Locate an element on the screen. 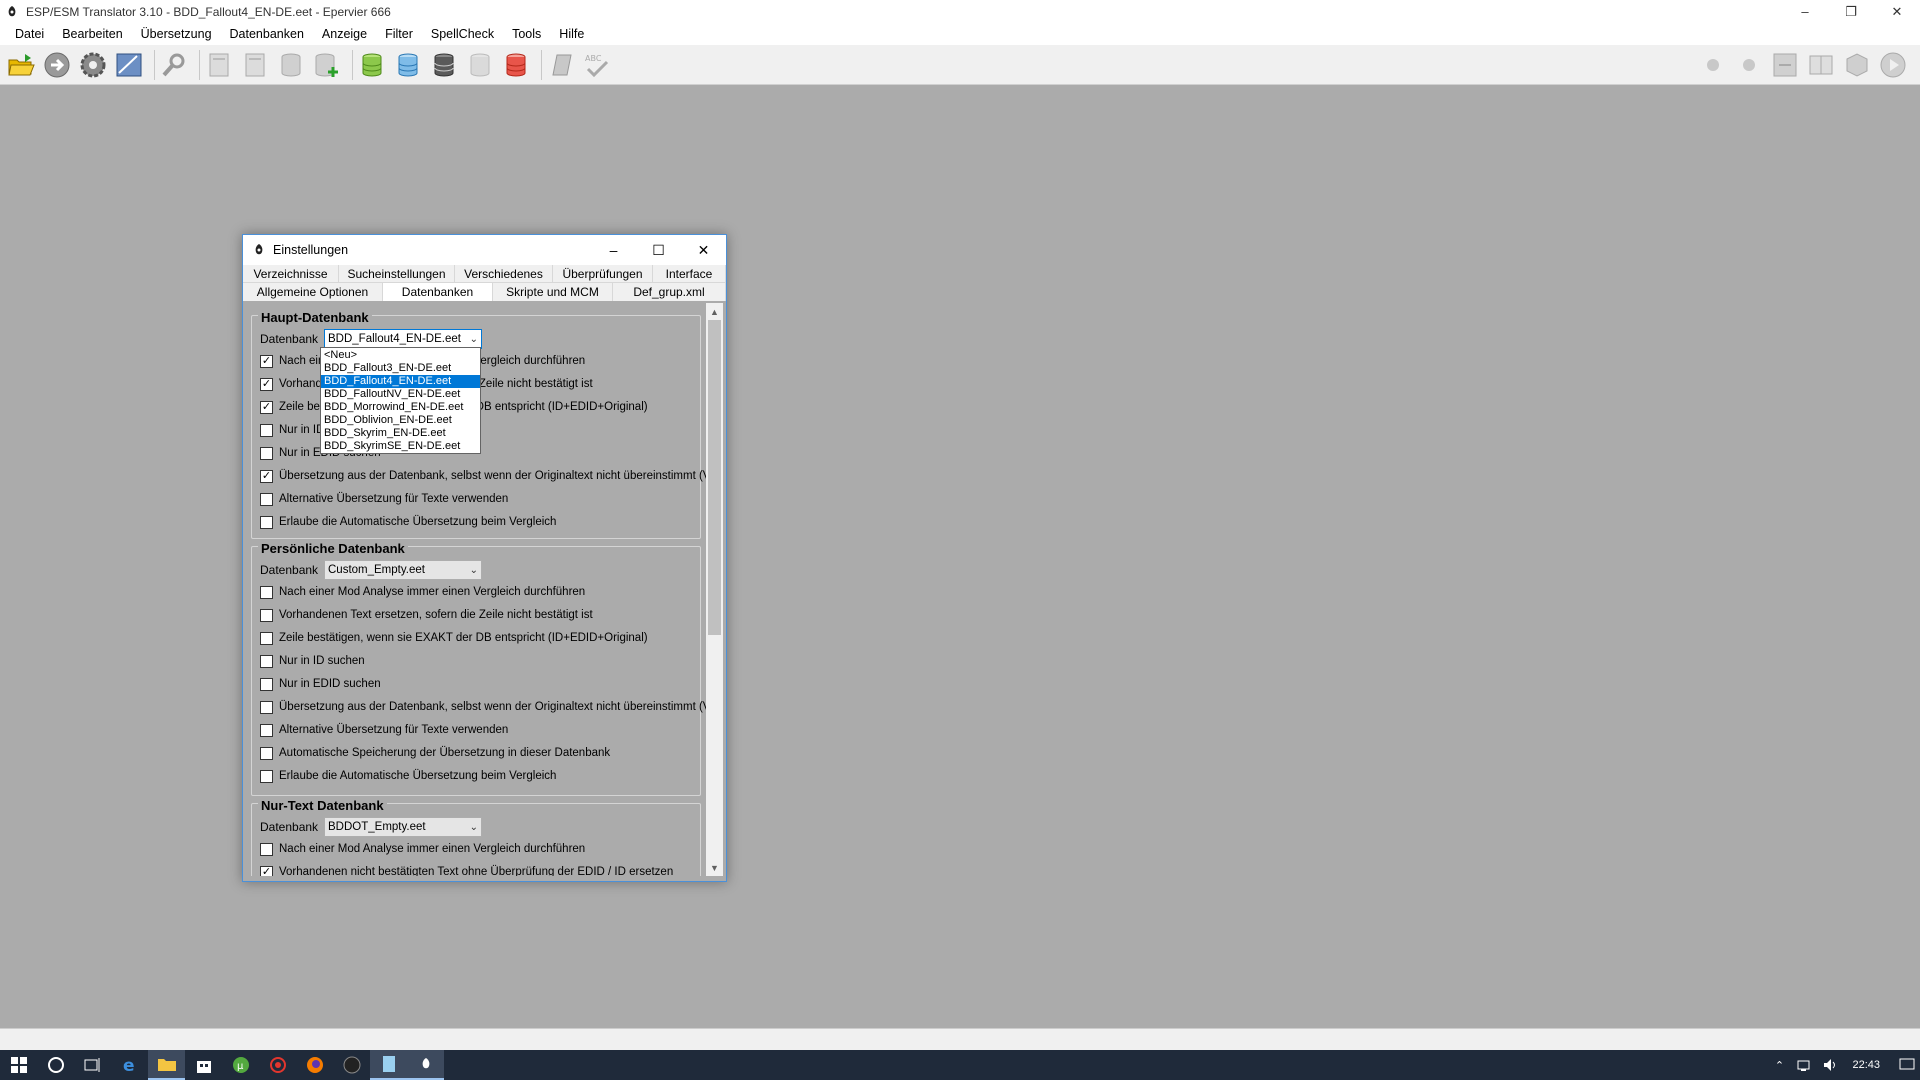 The width and height of the screenshot is (1920, 1080). firefox-icon is located at coordinates (314, 1065).